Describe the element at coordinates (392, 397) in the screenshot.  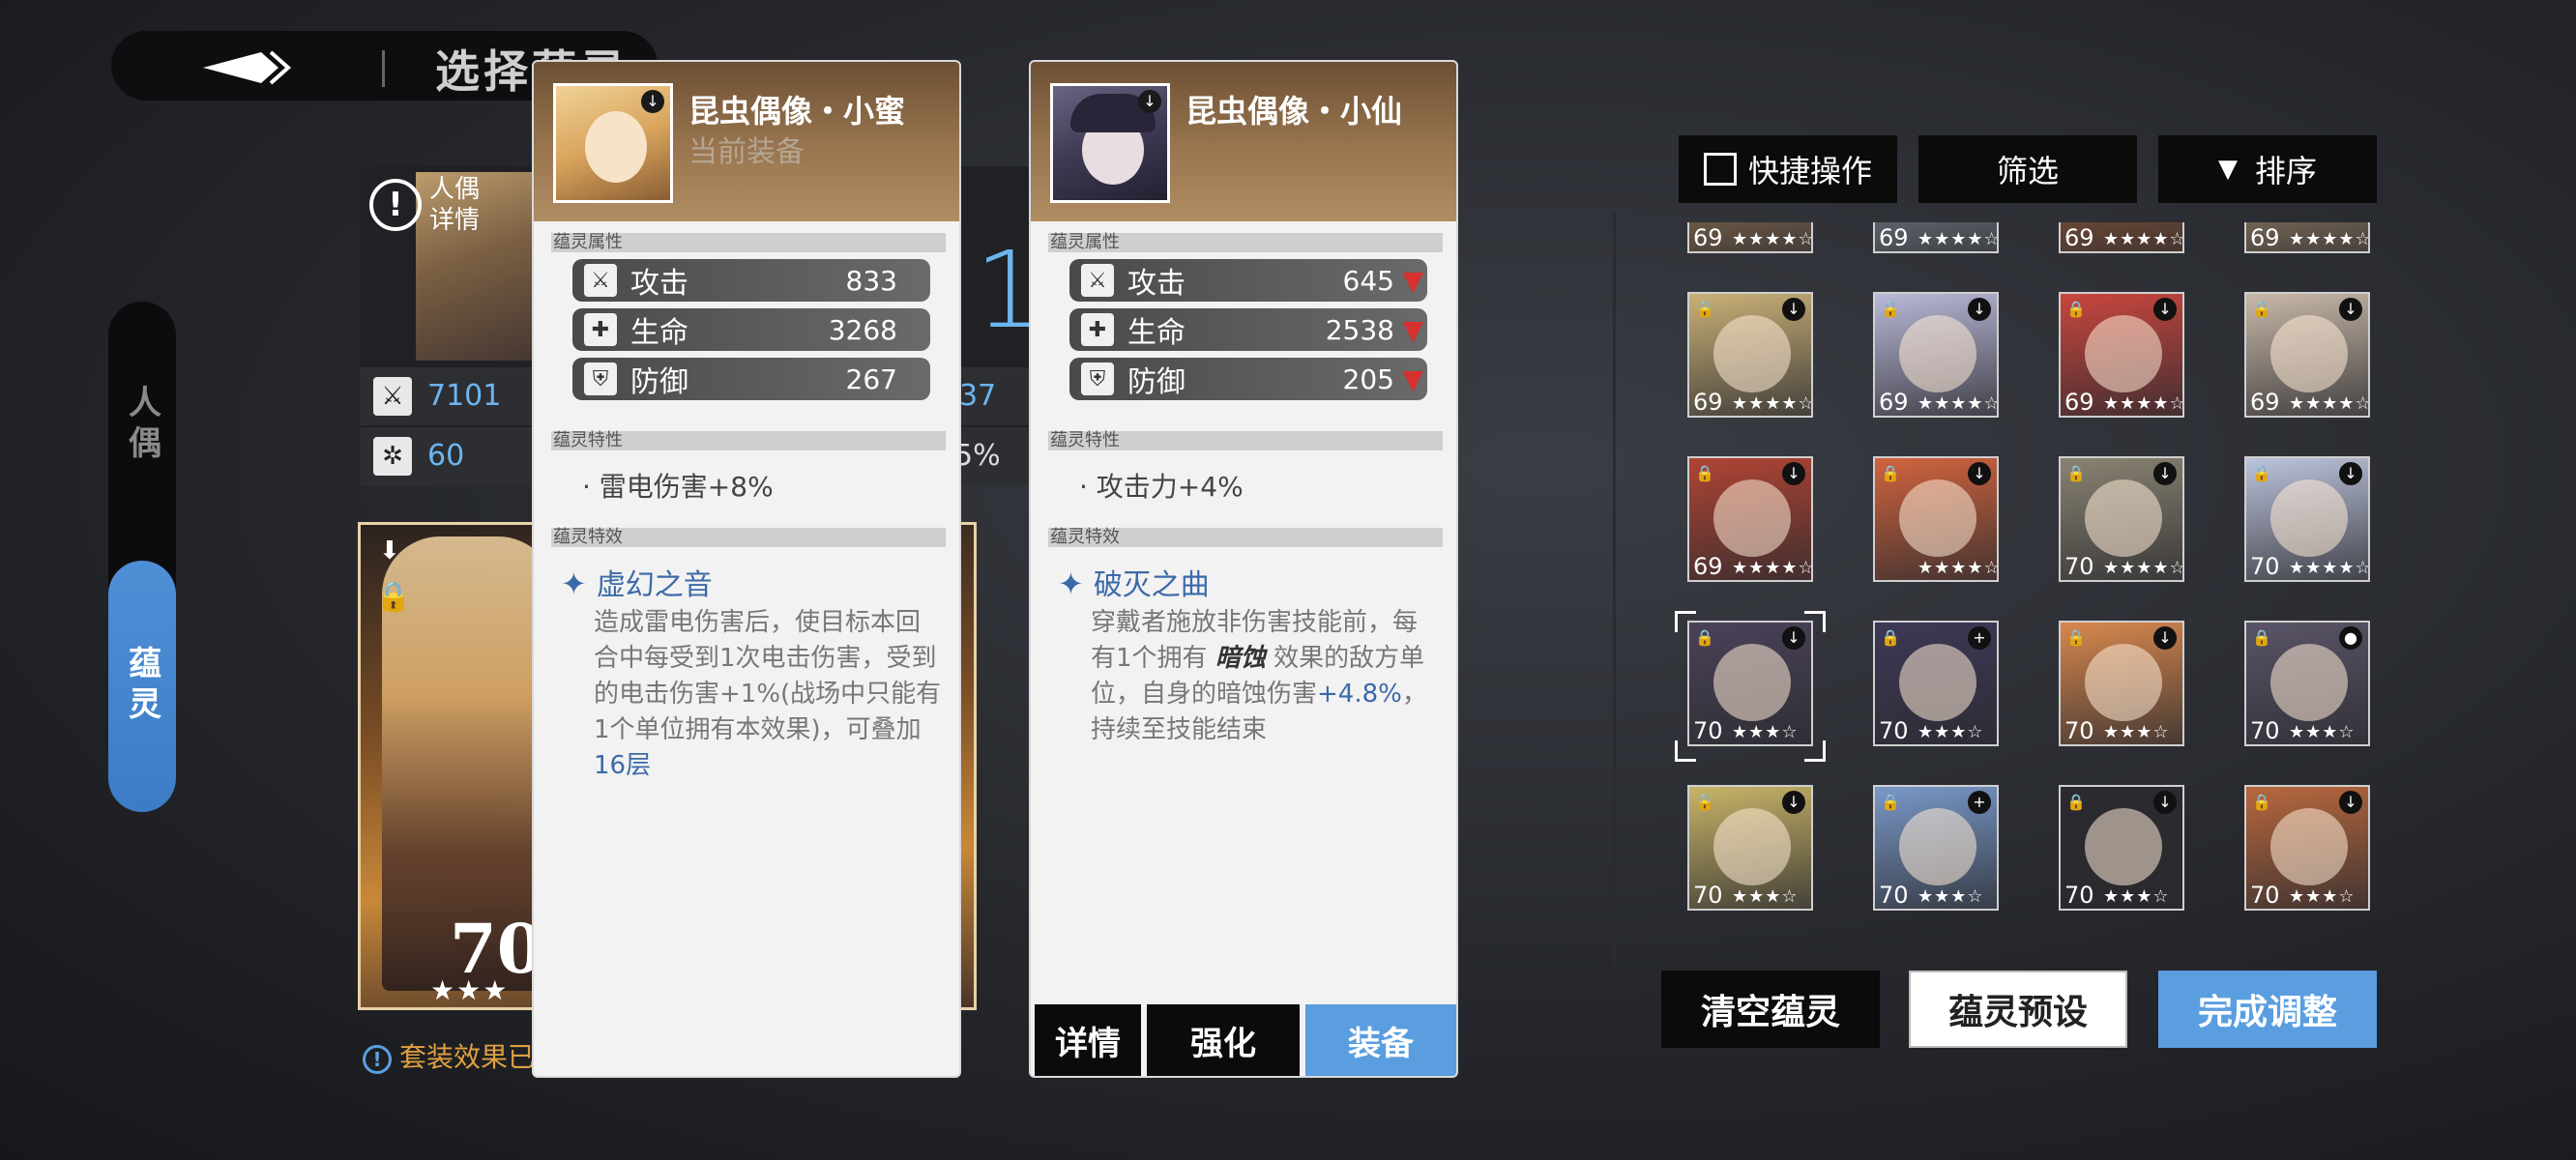
I see `sword-icon: ⚔` at that location.